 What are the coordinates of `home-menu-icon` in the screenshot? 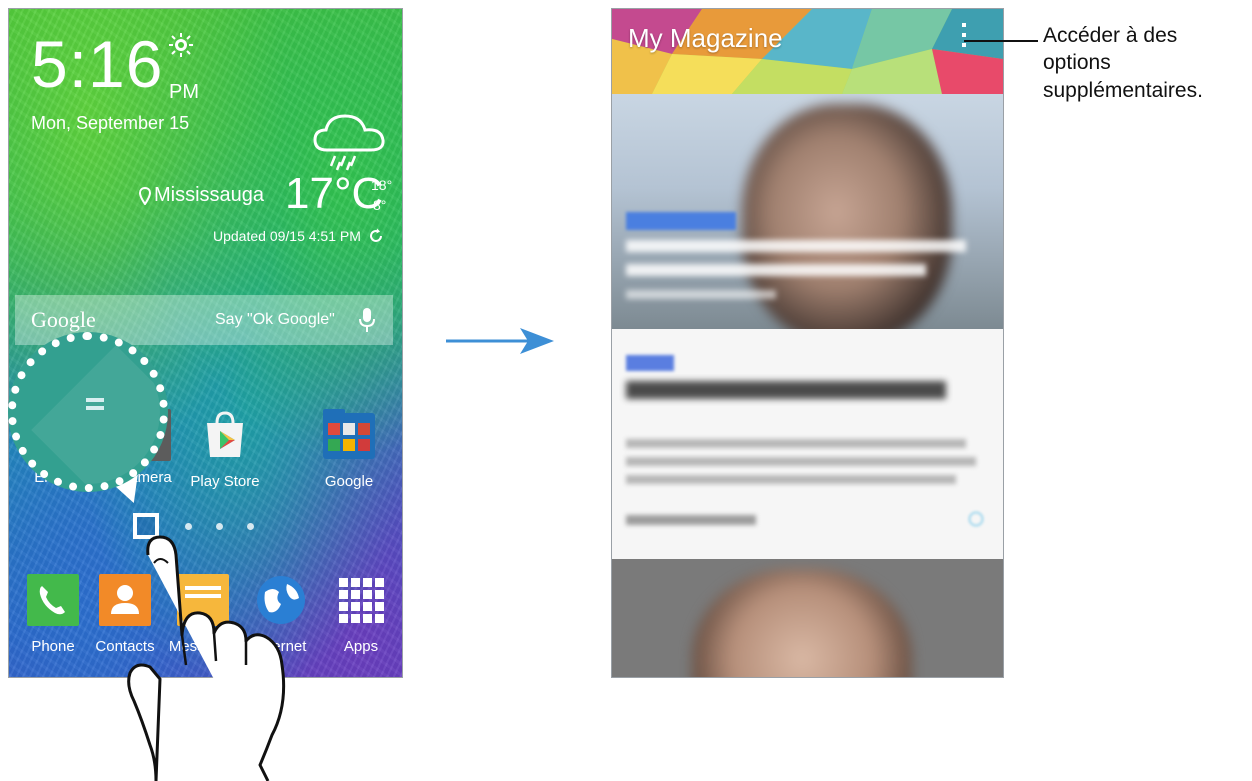 It's located at (95, 406).